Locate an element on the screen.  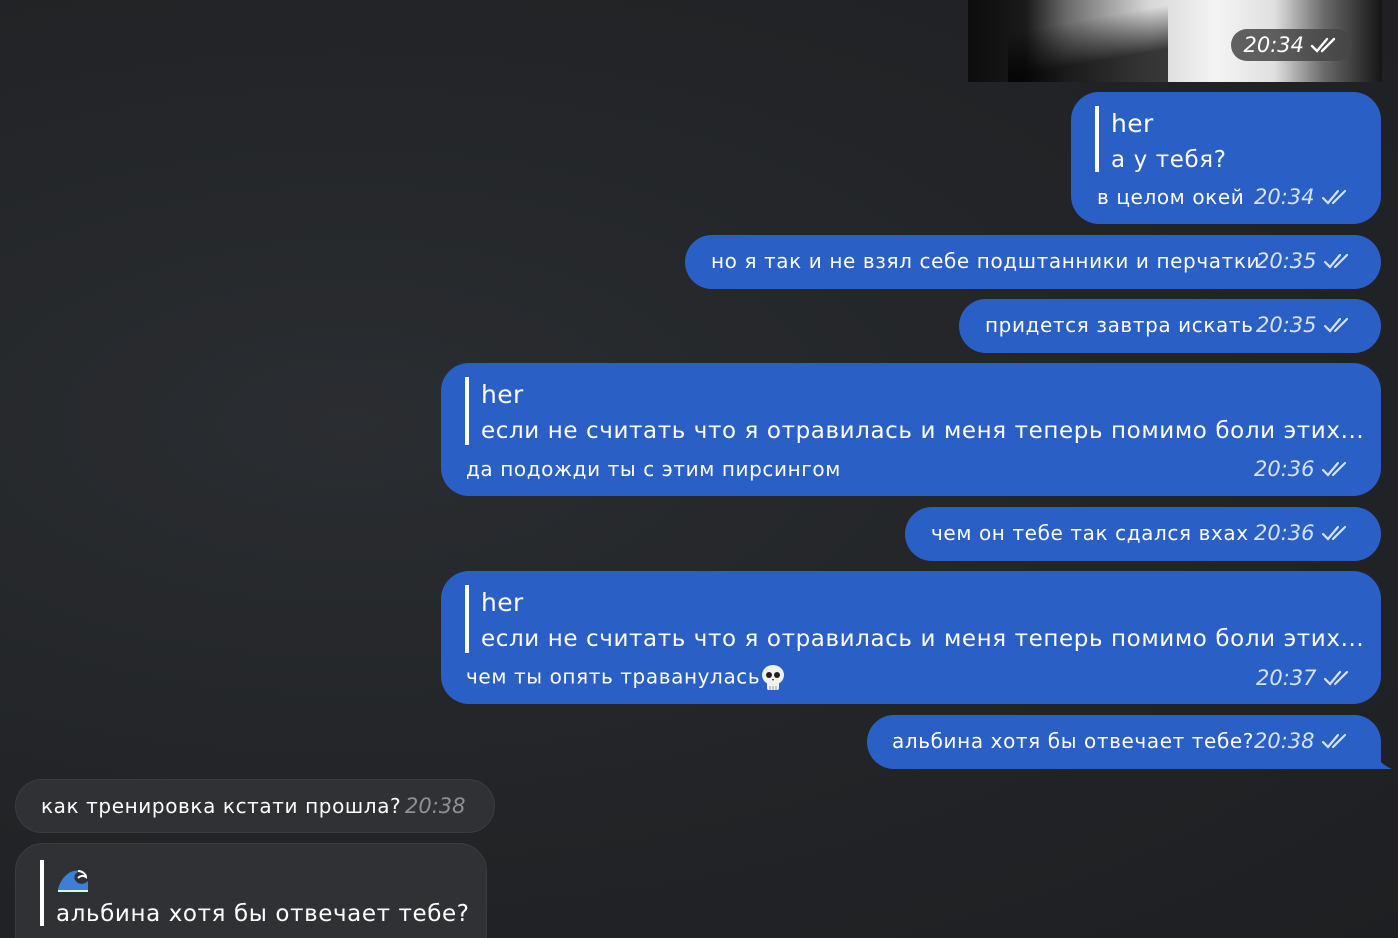
bubble-tail is located at coordinates (1382, 757).